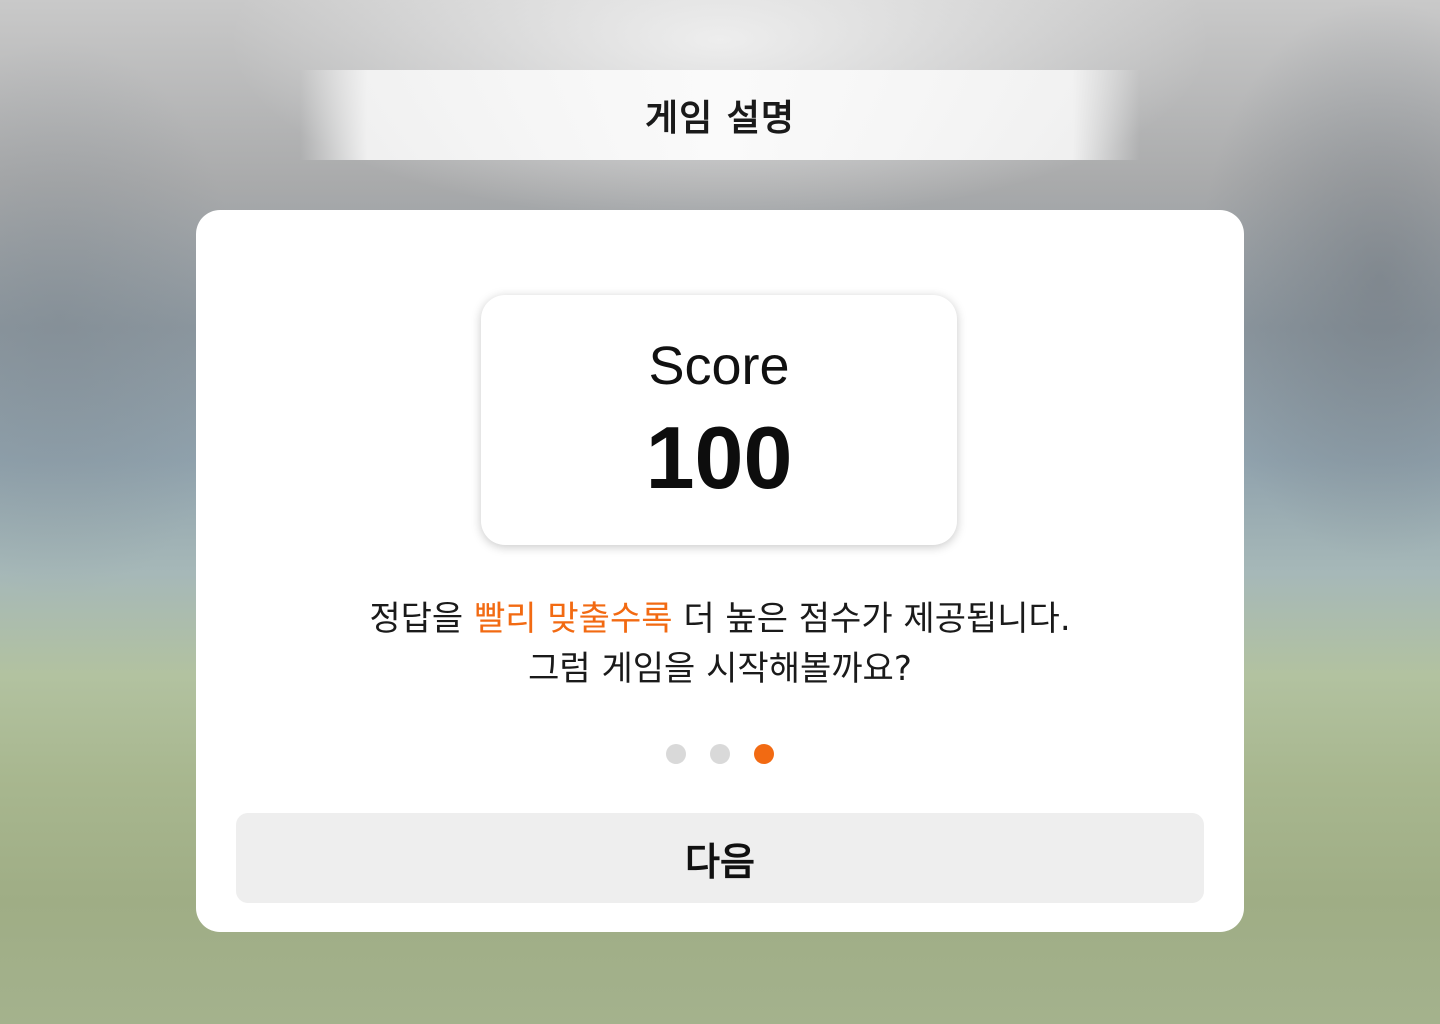 The width and height of the screenshot is (1440, 1024). I want to click on instruction-line-1: 정답을 빨리 맞출수록 더 높은 점수가 제공됩니다., so click(720, 619).